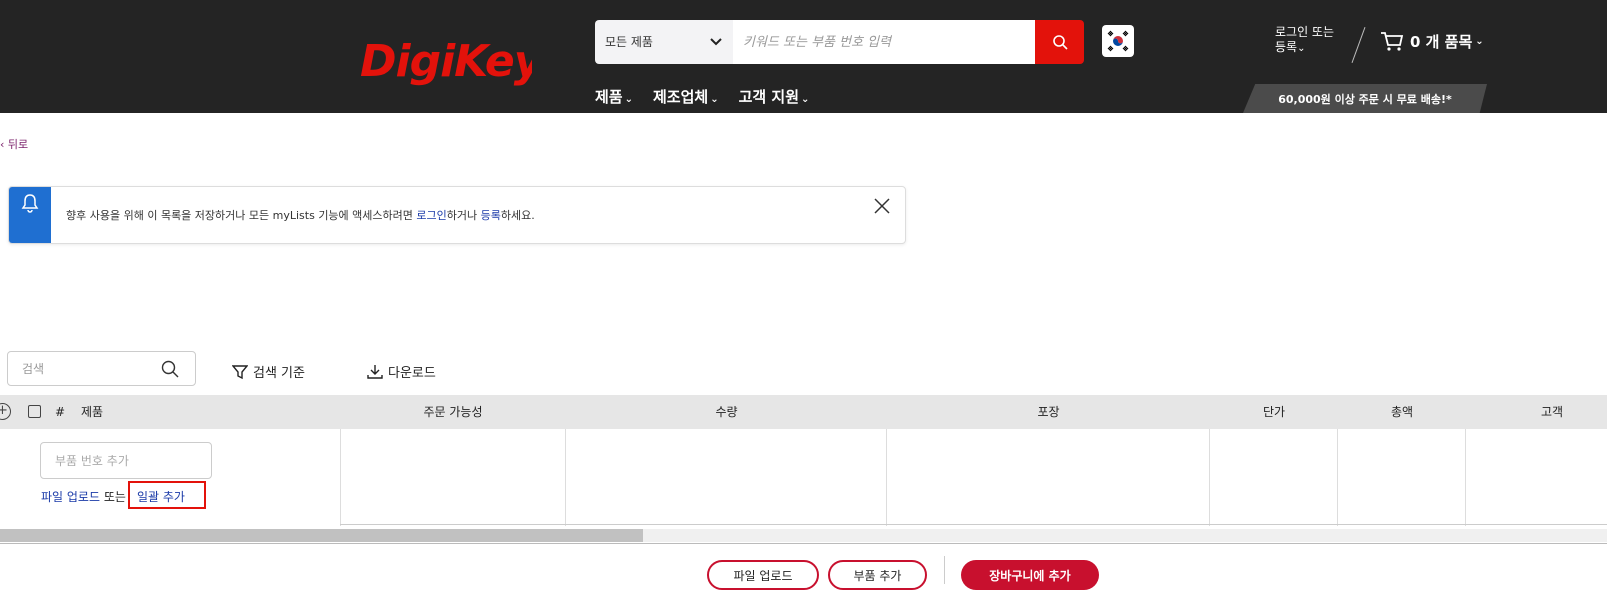 The width and height of the screenshot is (1607, 590). What do you see at coordinates (726, 412) in the screenshot?
I see `col-quantity: 수량` at bounding box center [726, 412].